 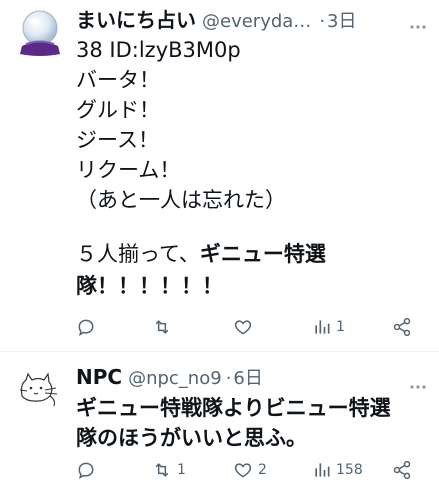 What do you see at coordinates (247, 377) in the screenshot?
I see `timestamp: 6日` at bounding box center [247, 377].